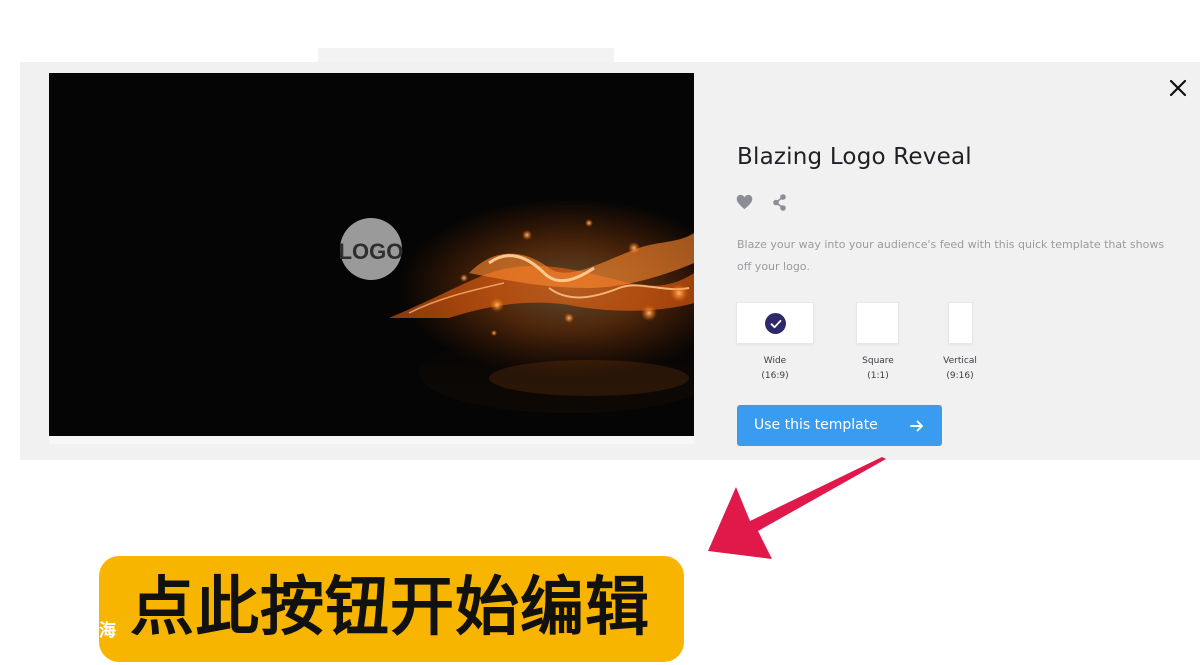 Image resolution: width=1200 pixels, height=665 pixels. Describe the element at coordinates (960, 323) in the screenshot. I see `aspect-ratio-vertical-option` at that location.